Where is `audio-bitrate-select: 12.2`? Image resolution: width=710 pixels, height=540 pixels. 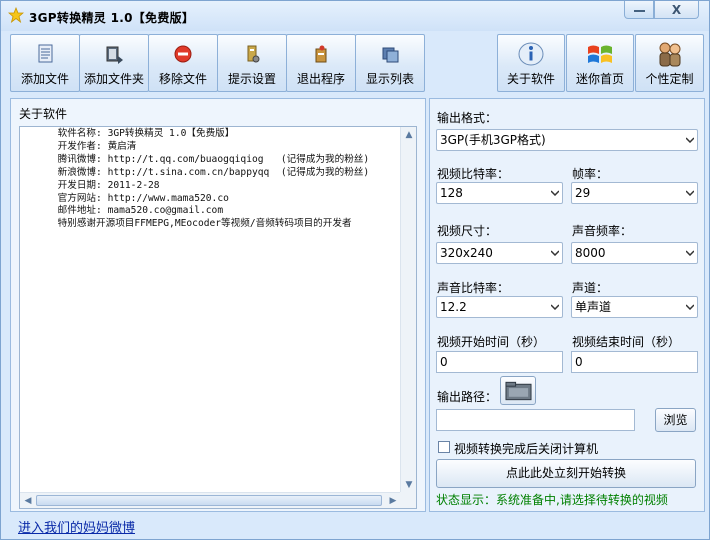 audio-bitrate-select: 12.2 is located at coordinates (499, 307).